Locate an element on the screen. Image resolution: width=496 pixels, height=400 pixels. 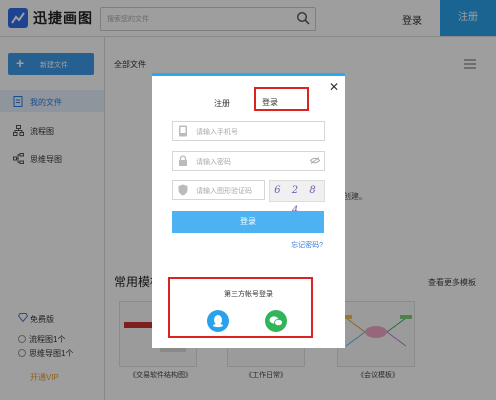
forgot-password-link: 忘记密码? is located at coordinates (307, 245).